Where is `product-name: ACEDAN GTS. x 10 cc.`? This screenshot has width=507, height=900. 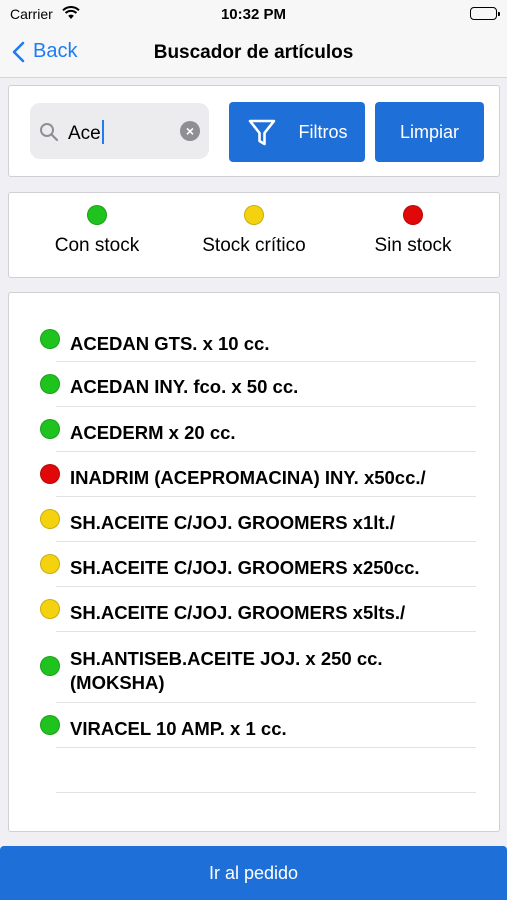
product-name: ACEDAN GTS. x 10 cc. is located at coordinates (170, 343).